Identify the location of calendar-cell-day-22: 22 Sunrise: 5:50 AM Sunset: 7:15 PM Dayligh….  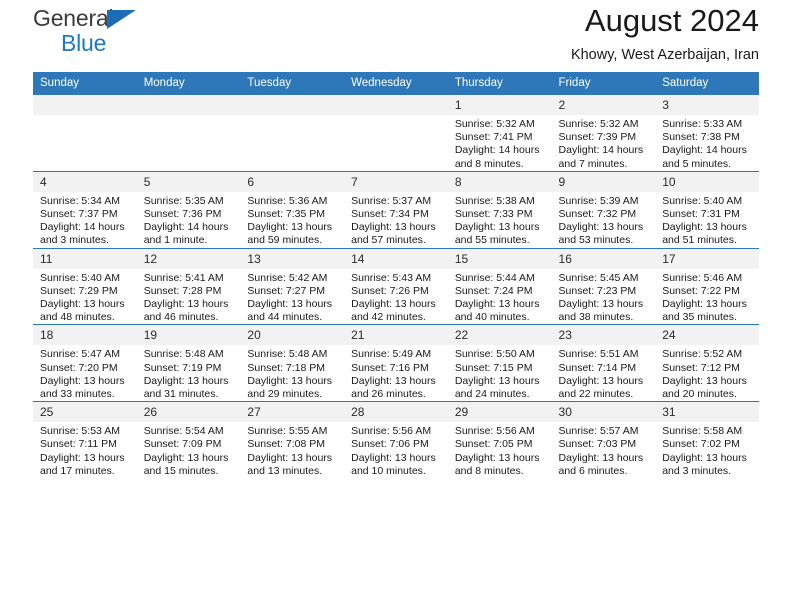
(499, 363).